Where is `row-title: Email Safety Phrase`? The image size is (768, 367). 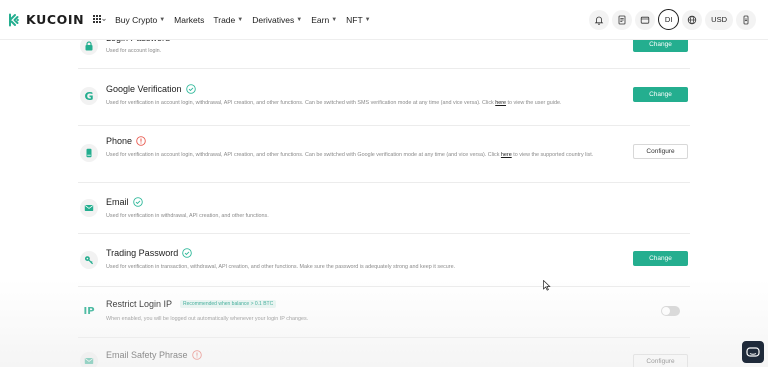
row-title: Email Safety Phrase is located at coordinates (154, 355).